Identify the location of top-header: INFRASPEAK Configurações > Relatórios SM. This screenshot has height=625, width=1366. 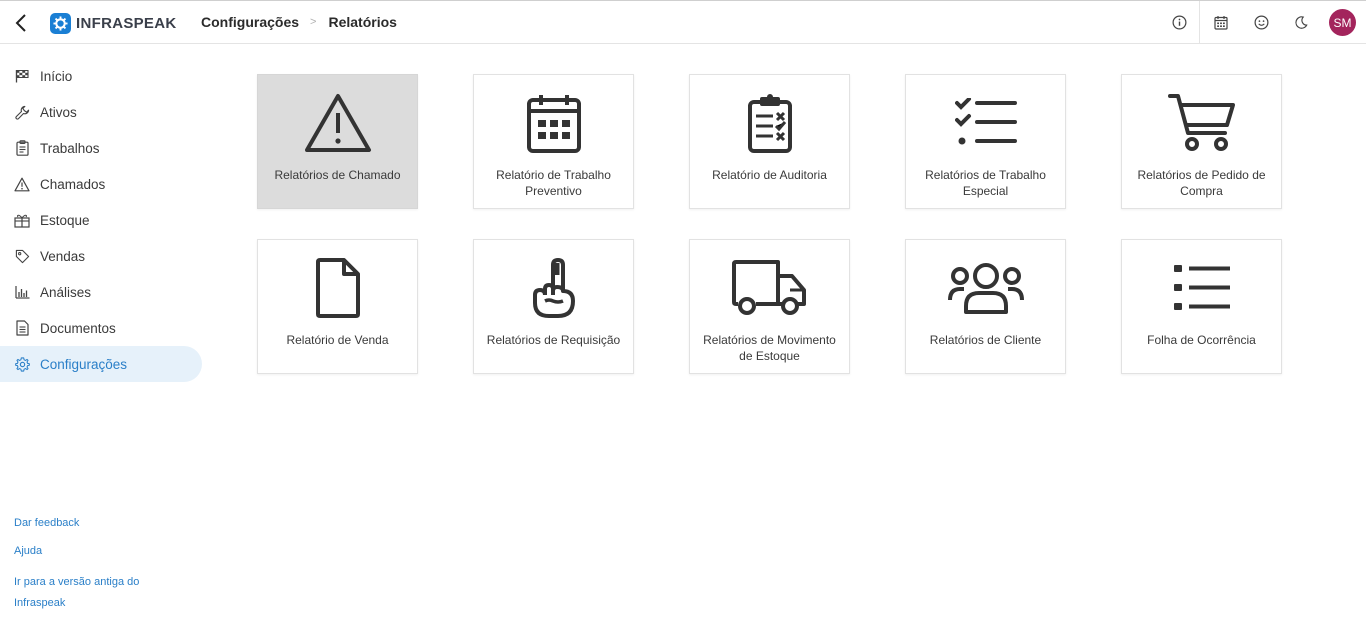
(683, 22).